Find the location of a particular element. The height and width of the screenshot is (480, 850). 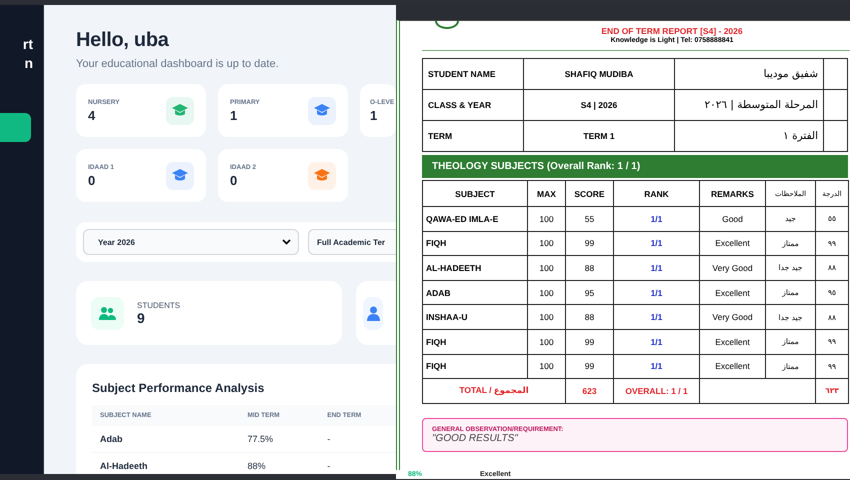

table-cell: Good is located at coordinates (733, 219).